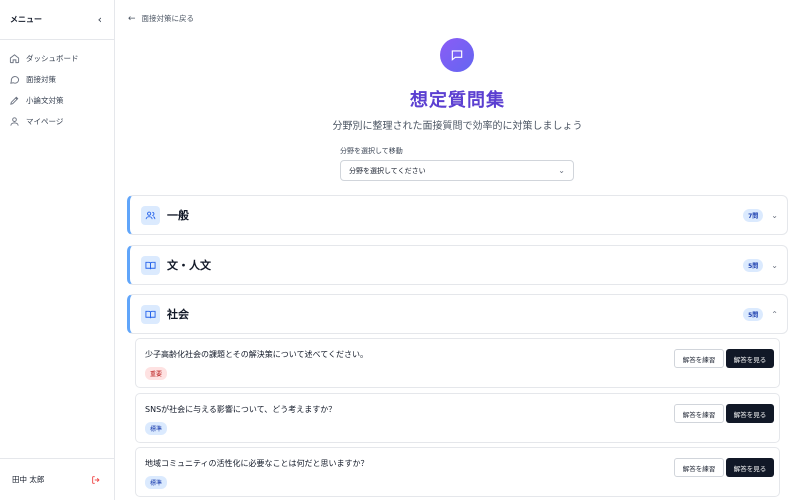 The height and width of the screenshot is (500, 800). I want to click on section-society: 社会 5問 ⌃, so click(457, 314).